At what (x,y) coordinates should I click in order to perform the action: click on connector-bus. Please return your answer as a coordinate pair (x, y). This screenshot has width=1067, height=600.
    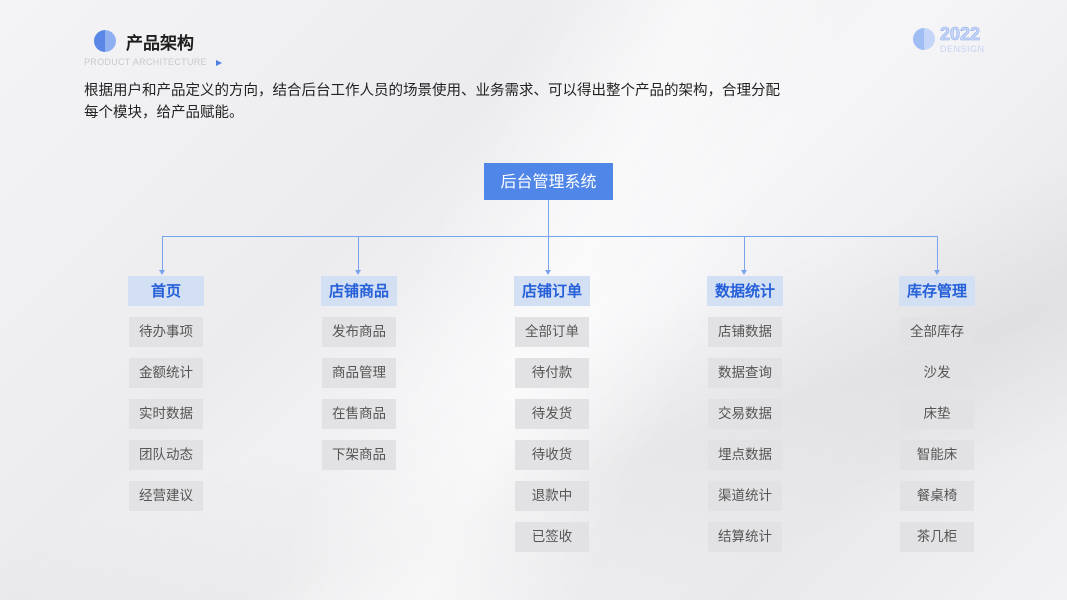
    Looking at the image, I should click on (550, 236).